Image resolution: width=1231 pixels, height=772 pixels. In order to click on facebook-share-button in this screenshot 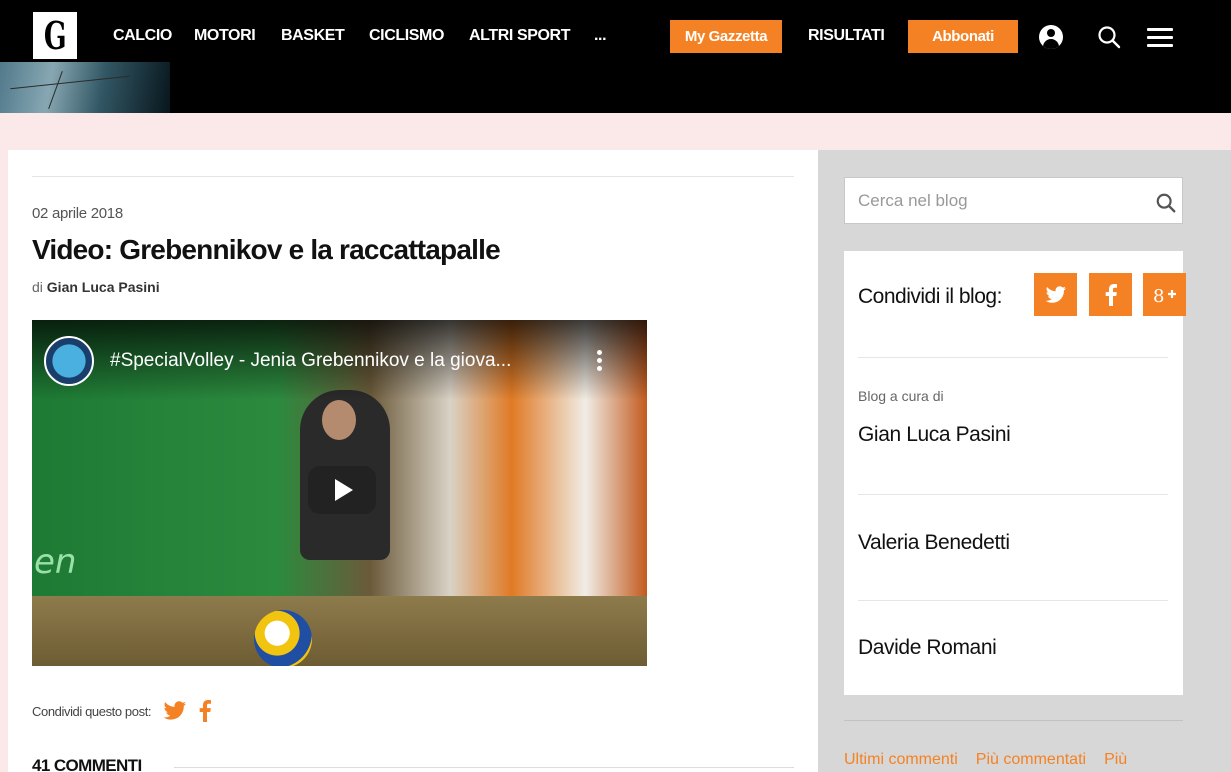, I will do `click(1110, 294)`.